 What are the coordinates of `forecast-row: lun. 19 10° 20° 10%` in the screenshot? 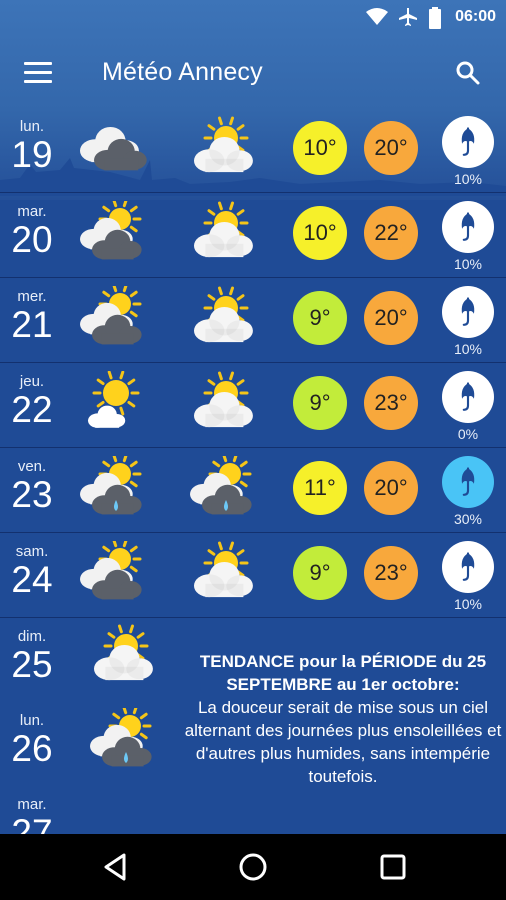 It's located at (253, 150).